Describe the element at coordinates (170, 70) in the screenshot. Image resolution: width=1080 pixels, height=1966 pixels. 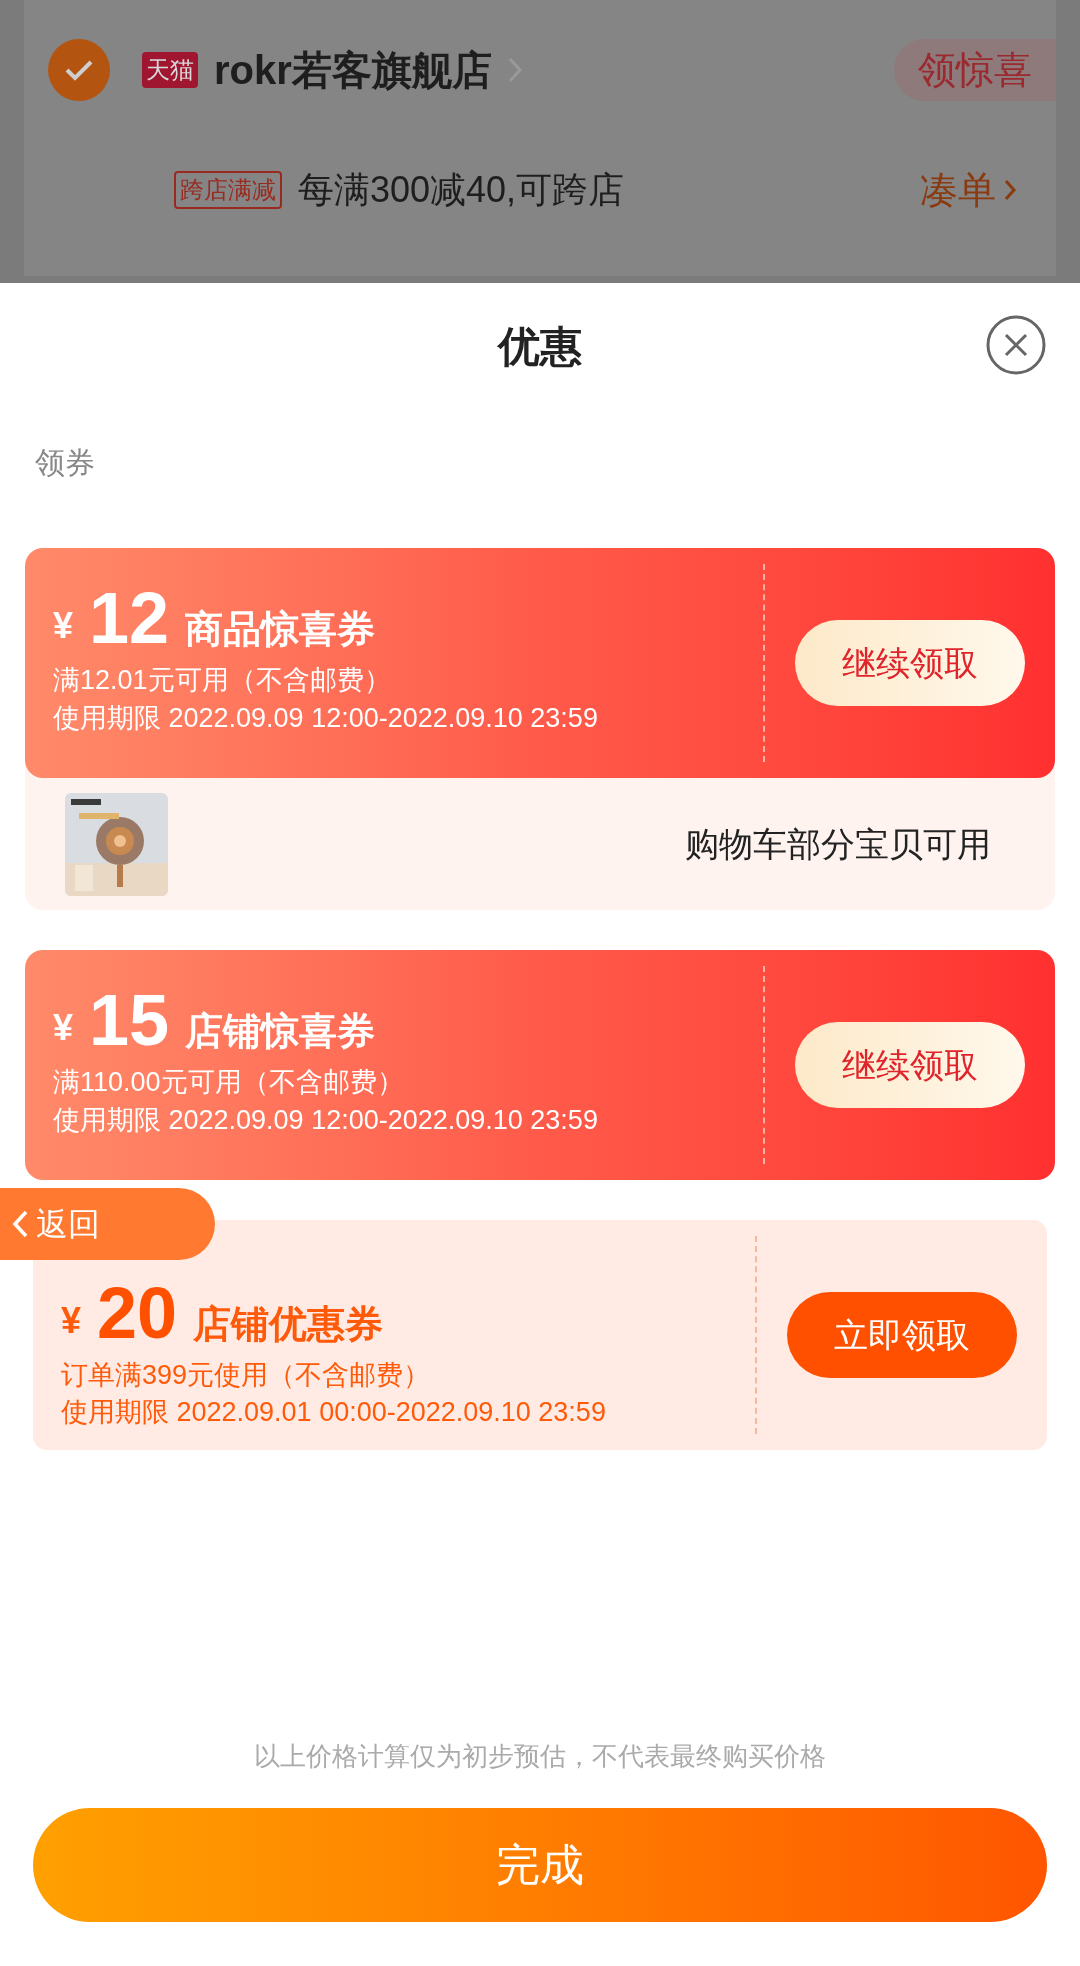
I see `platform-logo: 天猫` at that location.